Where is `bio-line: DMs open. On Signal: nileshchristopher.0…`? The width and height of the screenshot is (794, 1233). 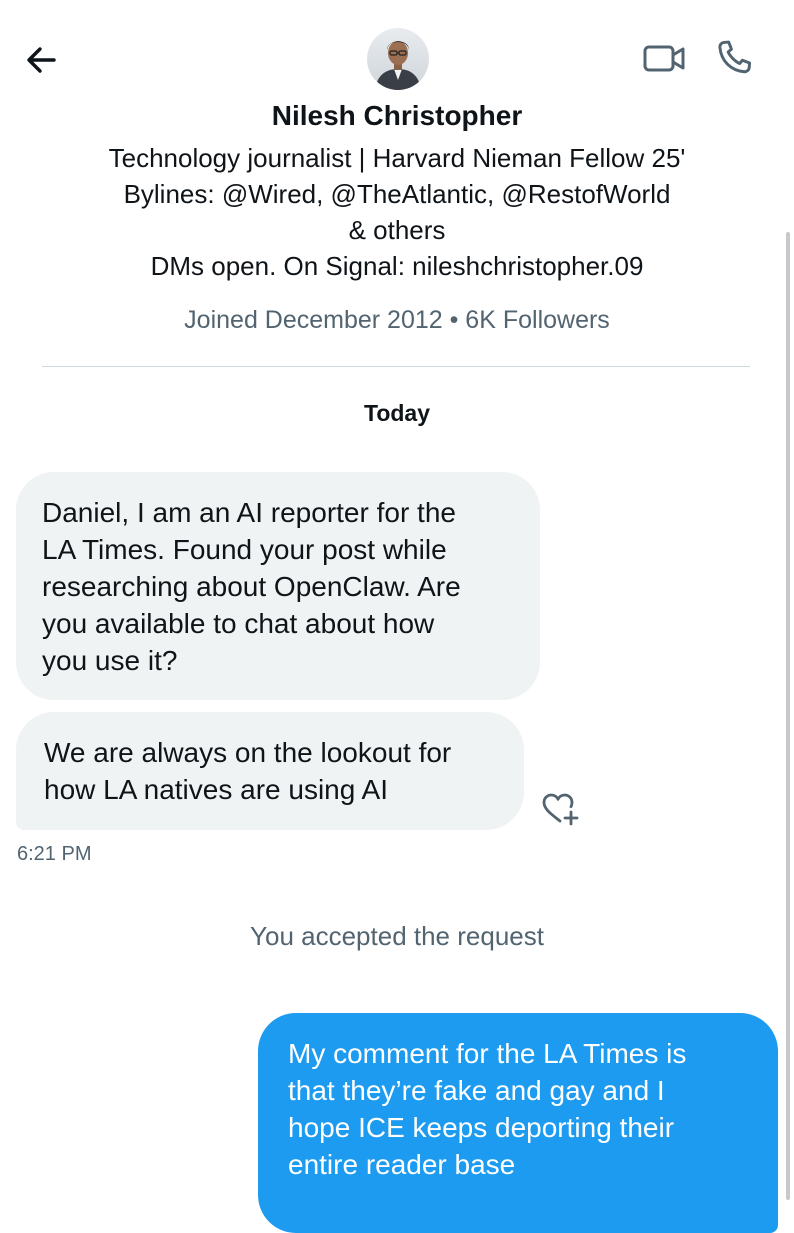
bio-line: DMs open. On Signal: nileshchristopher.0… is located at coordinates (397, 266).